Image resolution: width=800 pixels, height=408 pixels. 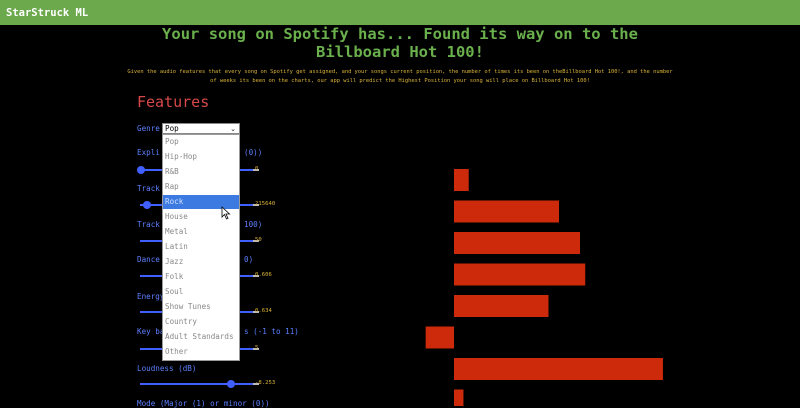 What do you see at coordinates (253, 224) in the screenshot?
I see `track-popularity-label-tail: 100)` at bounding box center [253, 224].